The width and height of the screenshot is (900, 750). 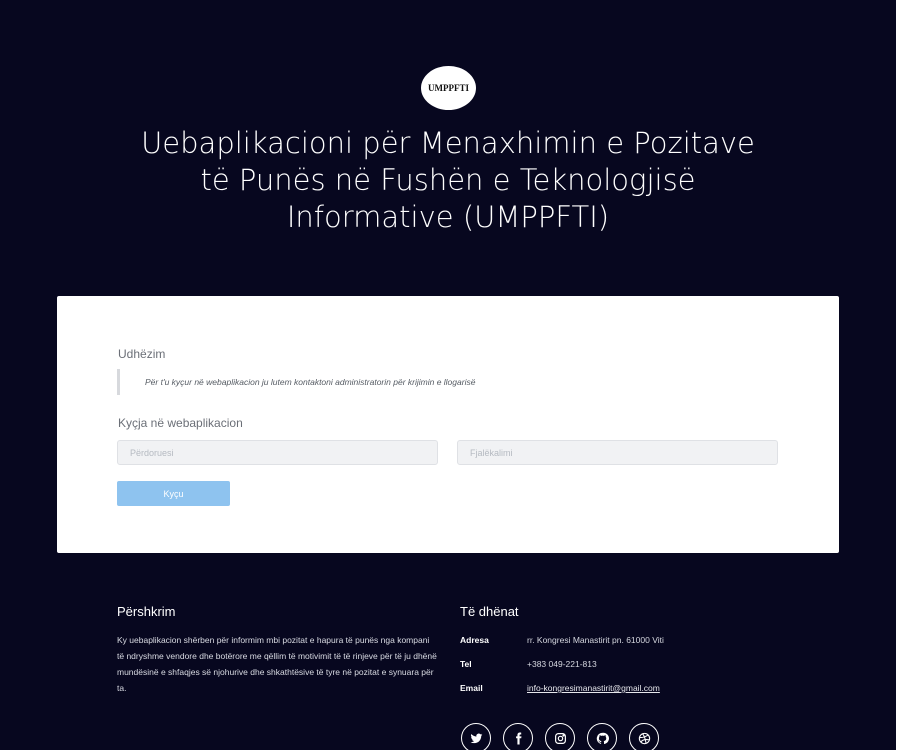 What do you see at coordinates (644, 736) in the screenshot?
I see `dribbble-icon` at bounding box center [644, 736].